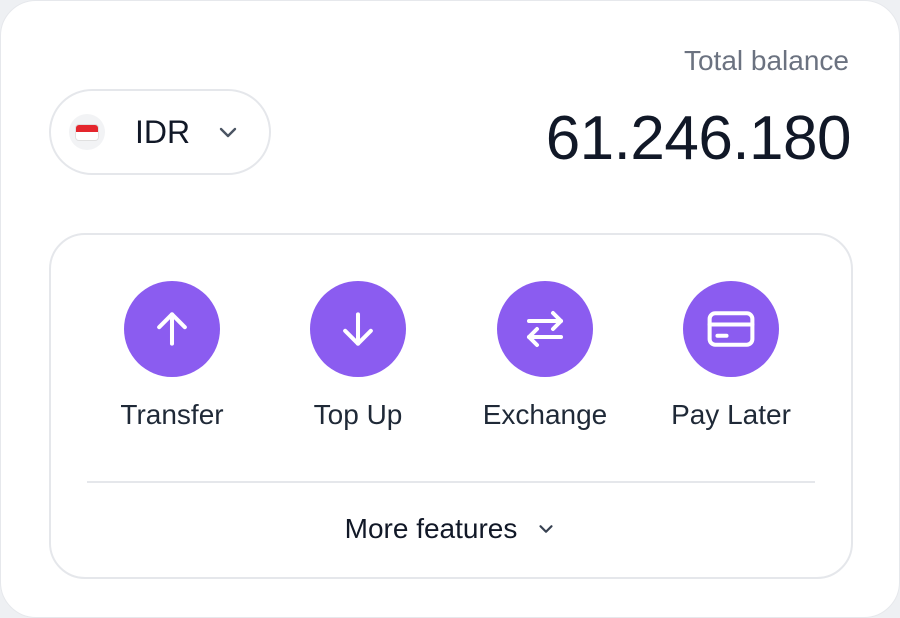 The width and height of the screenshot is (900, 618). Describe the element at coordinates (163, 131) in the screenshot. I see `currency-code: IDR` at that location.